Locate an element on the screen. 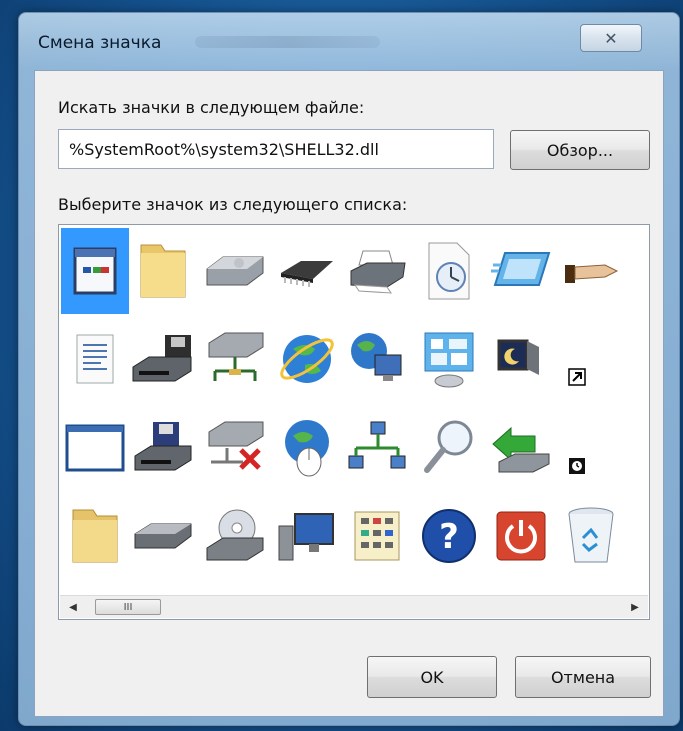 The width and height of the screenshot is (683, 731). optical-drive-icon is located at coordinates (163, 536).